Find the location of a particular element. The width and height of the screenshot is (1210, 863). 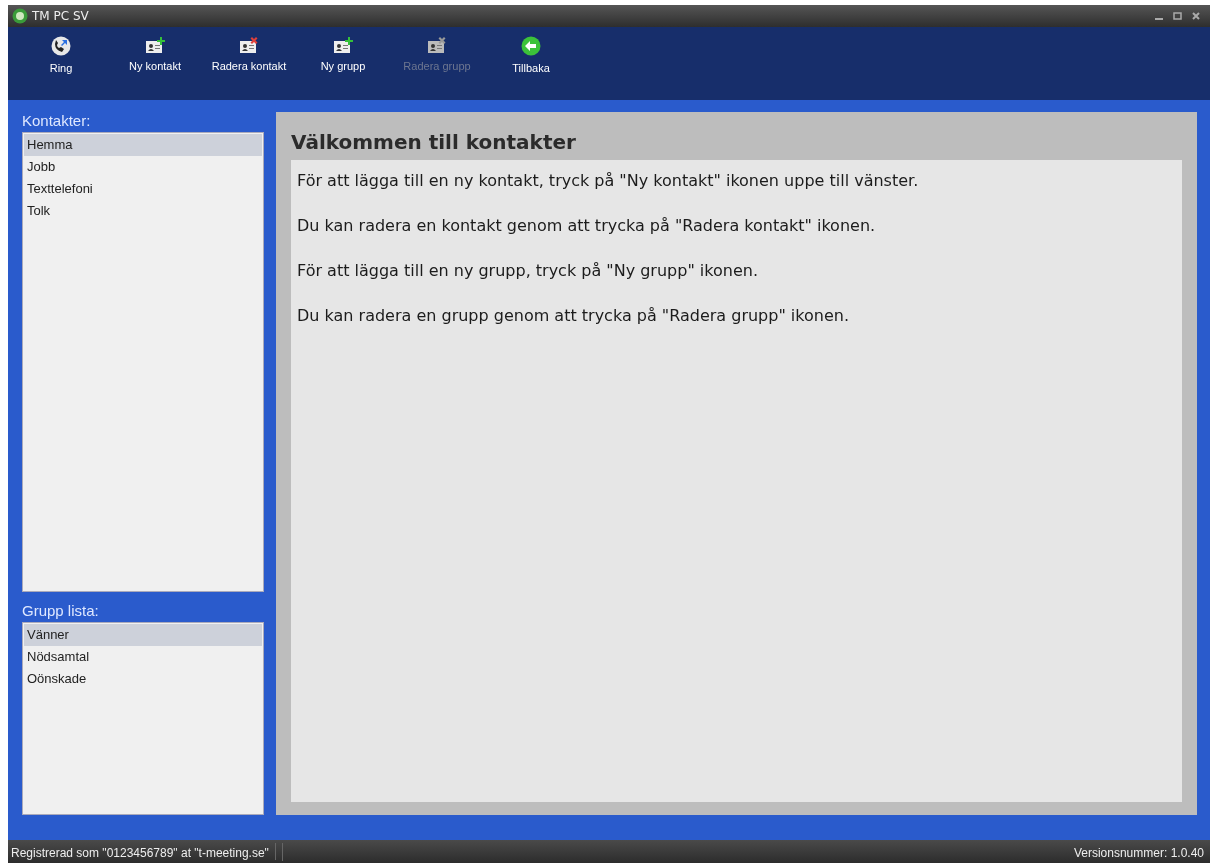

list-item: Tolk is located at coordinates (143, 211).